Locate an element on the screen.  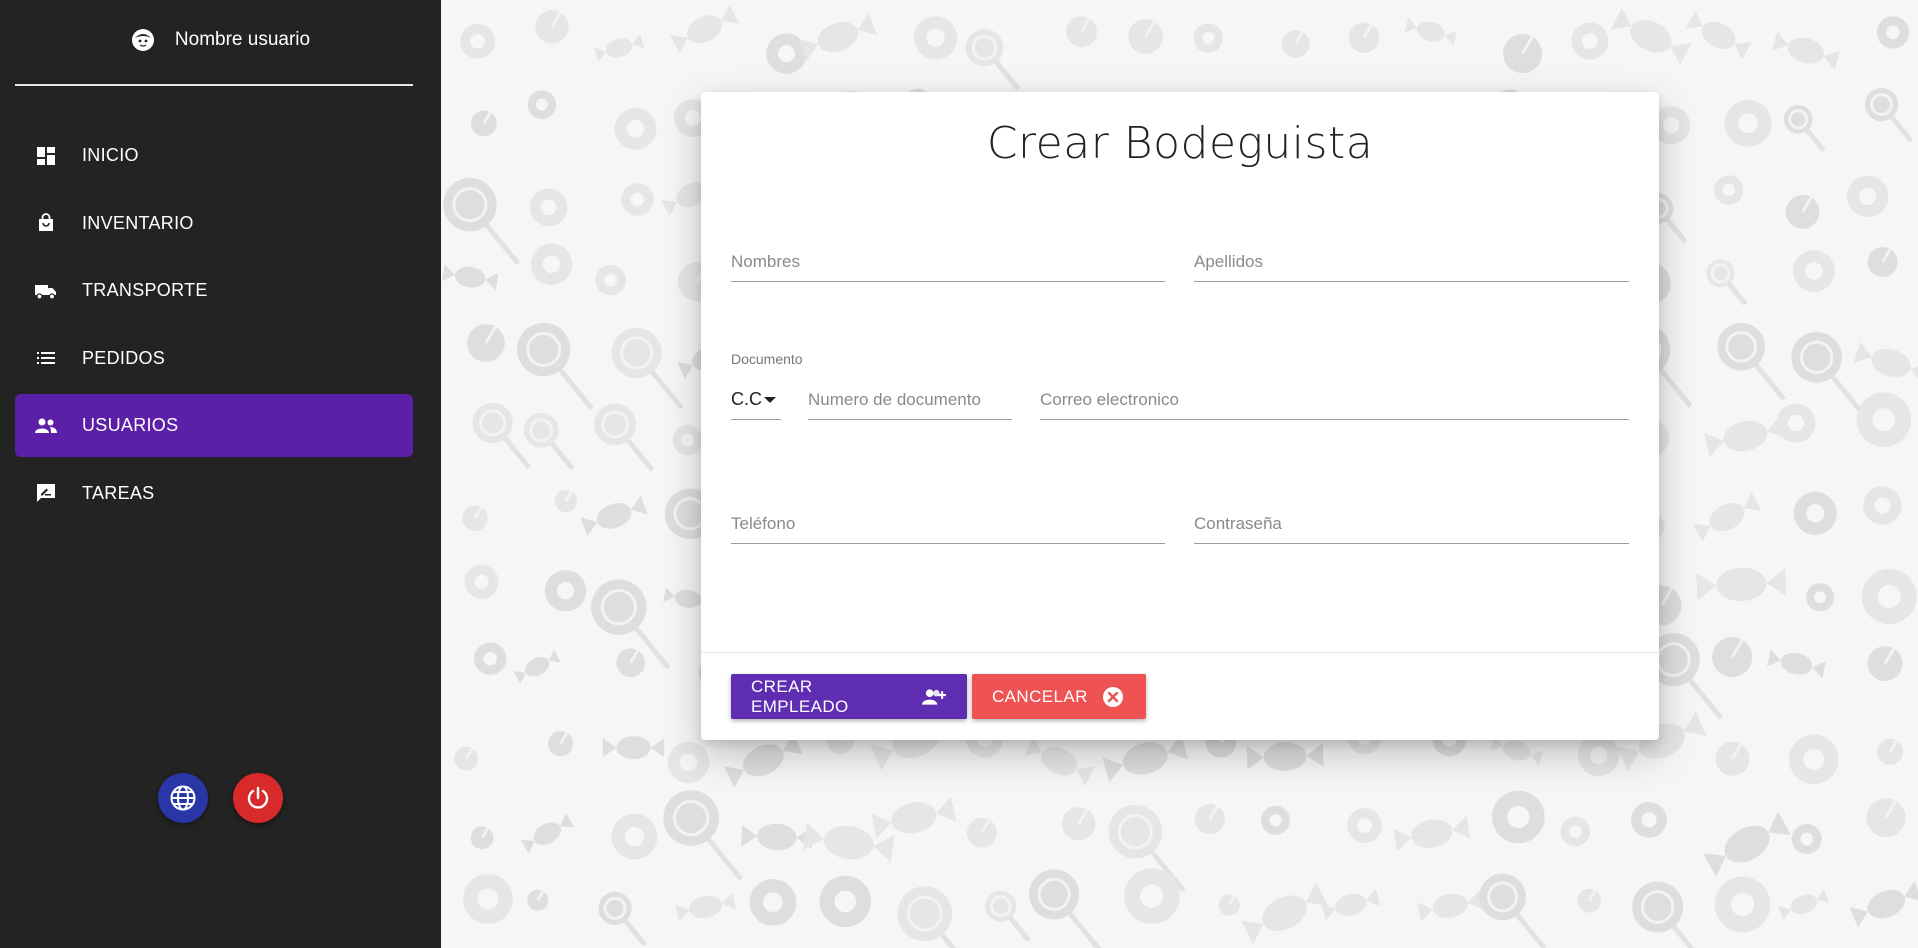
shopping-bag-icon is located at coordinates (46, 223).